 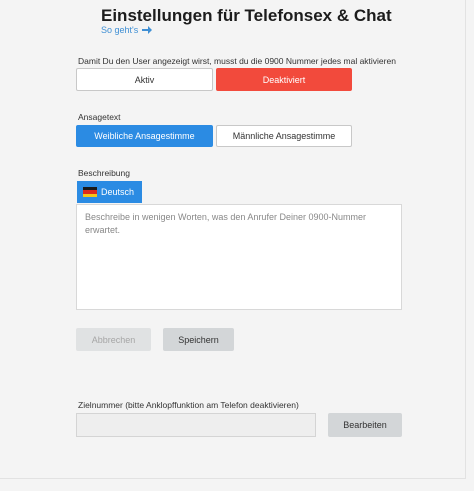 What do you see at coordinates (120, 30) in the screenshot?
I see `howto-label: So geht's` at bounding box center [120, 30].